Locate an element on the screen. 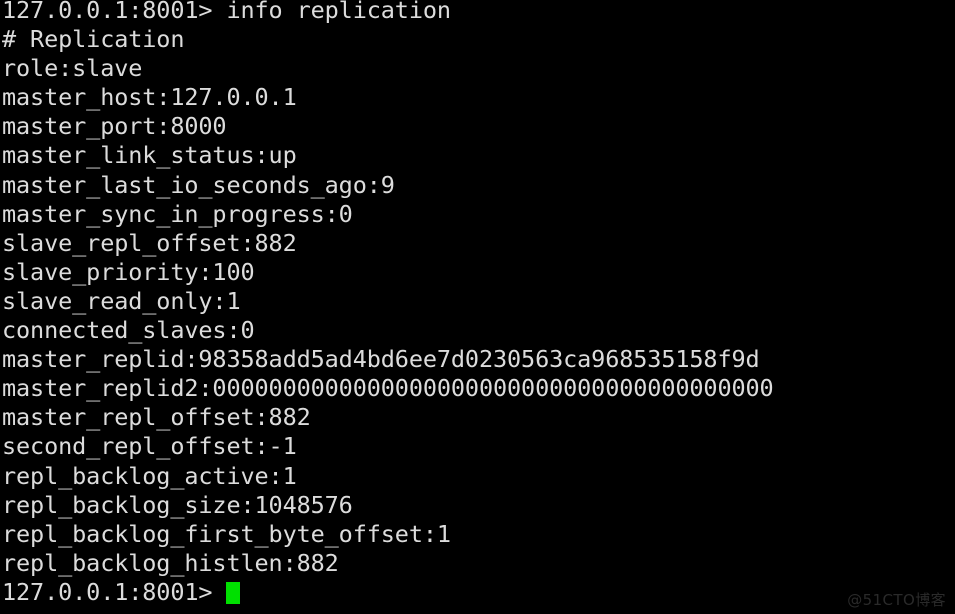 The height and width of the screenshot is (614, 955). terminal-line-master-link-status: master_link_status:up is located at coordinates (149, 155).